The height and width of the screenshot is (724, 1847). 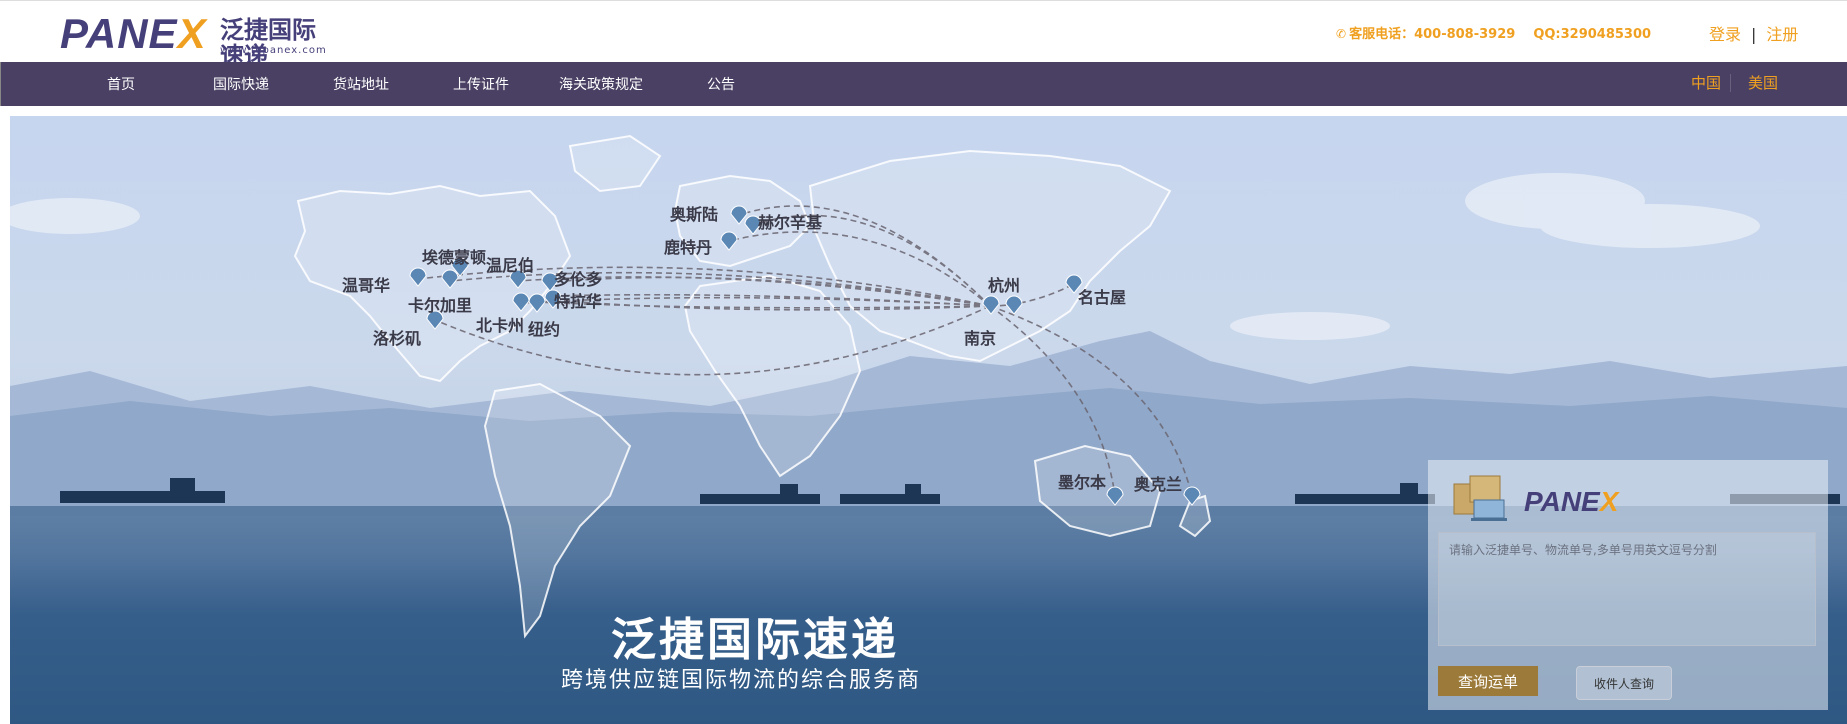 I want to click on nav-item-warehouse-address: 货站地址, so click(x=361, y=84).